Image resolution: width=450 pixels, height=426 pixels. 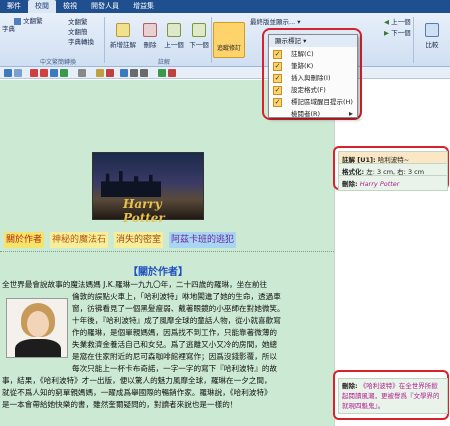 I want to click on menu-item-formatting: ✓ 設定格式(F), so click(x=313, y=90).